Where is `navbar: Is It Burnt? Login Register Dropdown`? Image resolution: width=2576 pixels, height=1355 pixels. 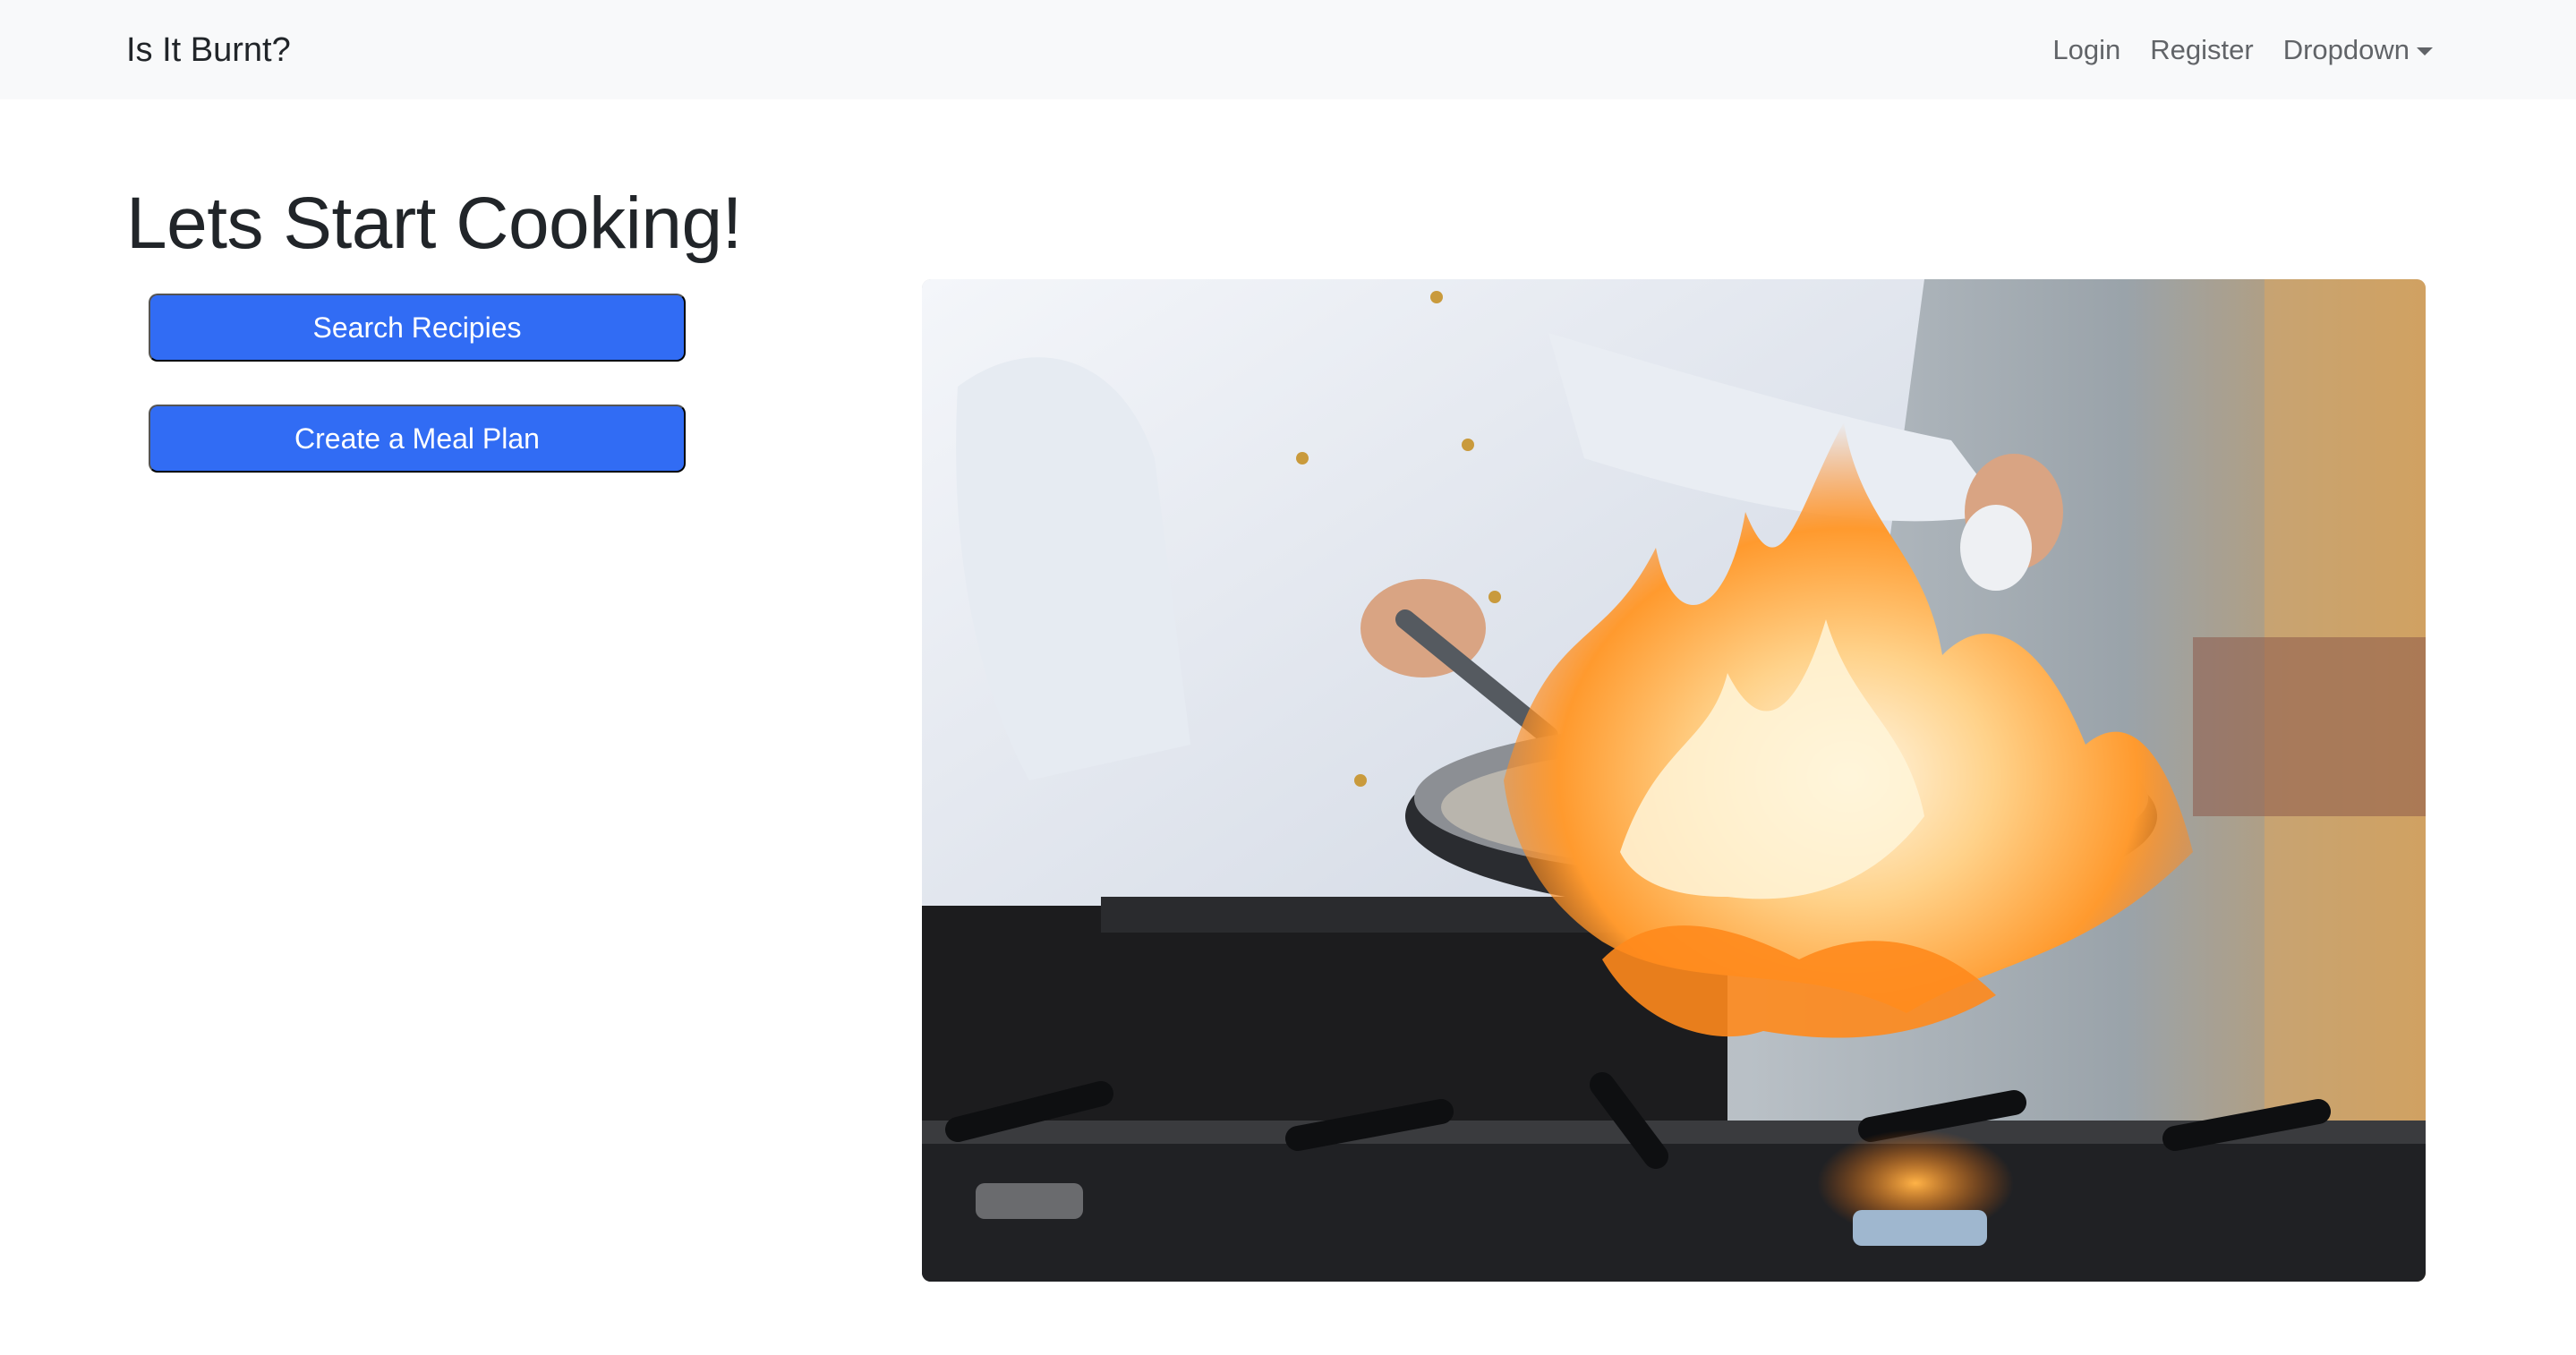
navbar: Is It Burnt? Login Register Dropdown is located at coordinates (1288, 49).